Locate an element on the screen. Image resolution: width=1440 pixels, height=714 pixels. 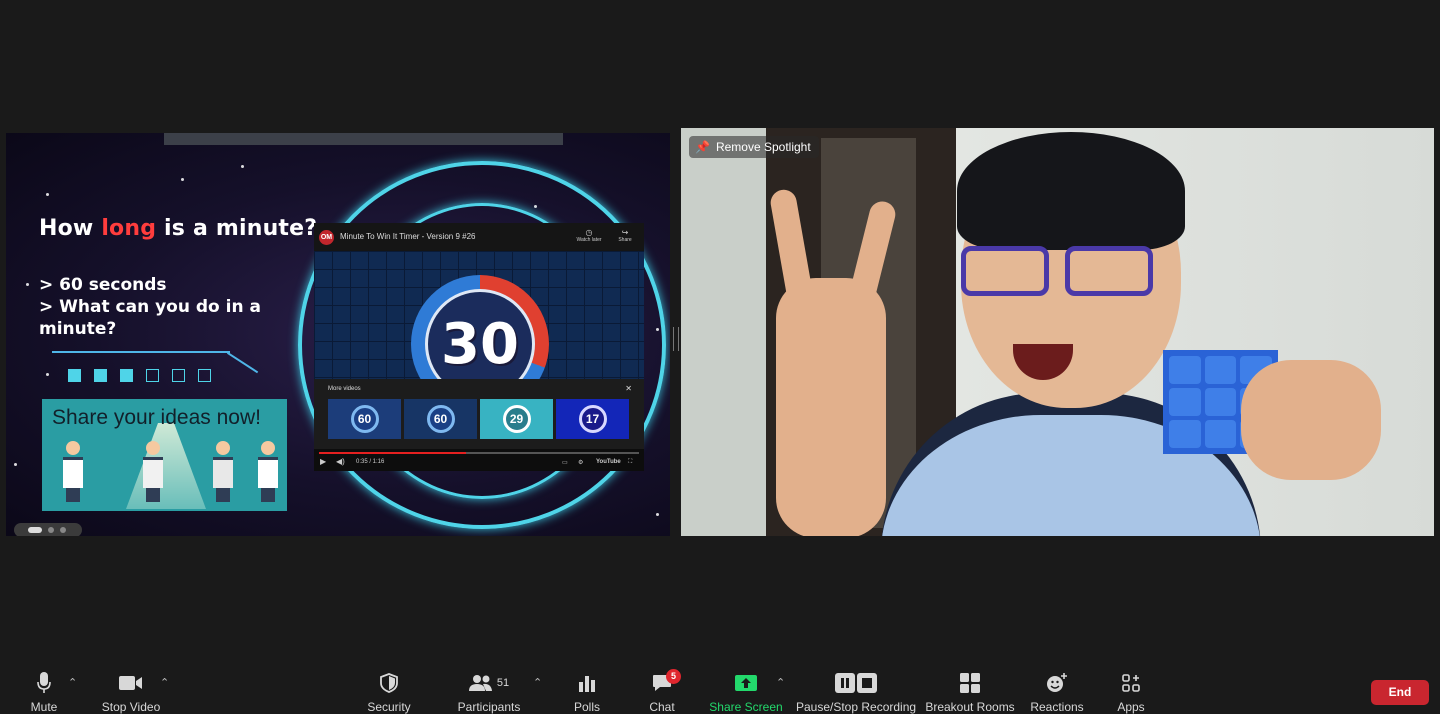
person-hair is located at coordinates (1071, 191).